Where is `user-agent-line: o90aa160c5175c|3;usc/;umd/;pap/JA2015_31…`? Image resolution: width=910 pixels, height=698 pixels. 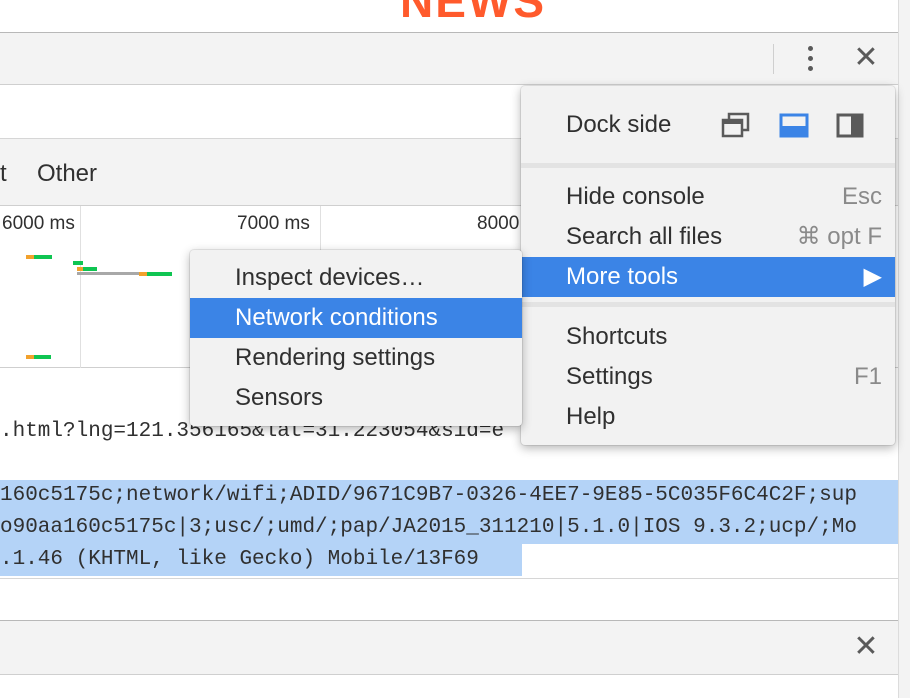
user-agent-line: o90aa160c5175c|3;usc/;umd/;pap/JA2015_31… is located at coordinates (449, 528).